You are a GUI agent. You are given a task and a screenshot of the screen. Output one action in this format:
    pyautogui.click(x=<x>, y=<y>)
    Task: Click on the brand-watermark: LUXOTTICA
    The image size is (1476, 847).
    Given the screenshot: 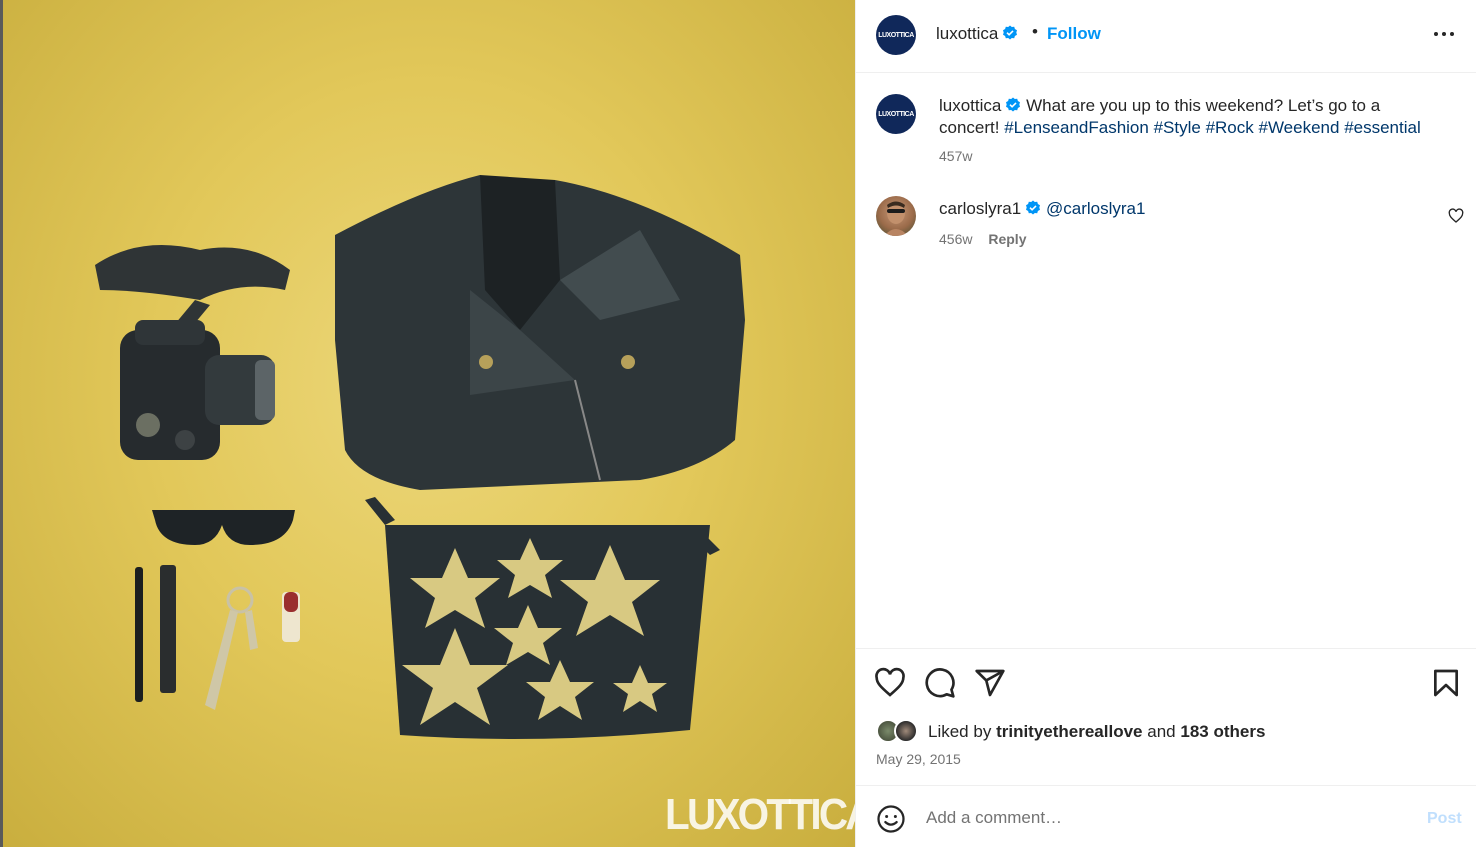 What is the action you would take?
    pyautogui.click(x=760, y=814)
    